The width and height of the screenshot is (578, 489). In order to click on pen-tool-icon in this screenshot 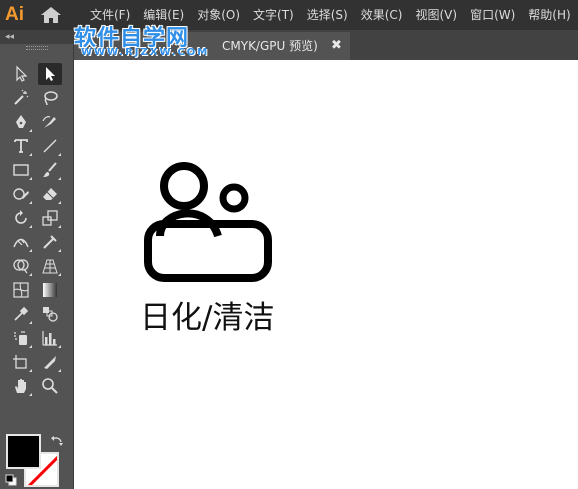, I will do `click(21, 122)`.